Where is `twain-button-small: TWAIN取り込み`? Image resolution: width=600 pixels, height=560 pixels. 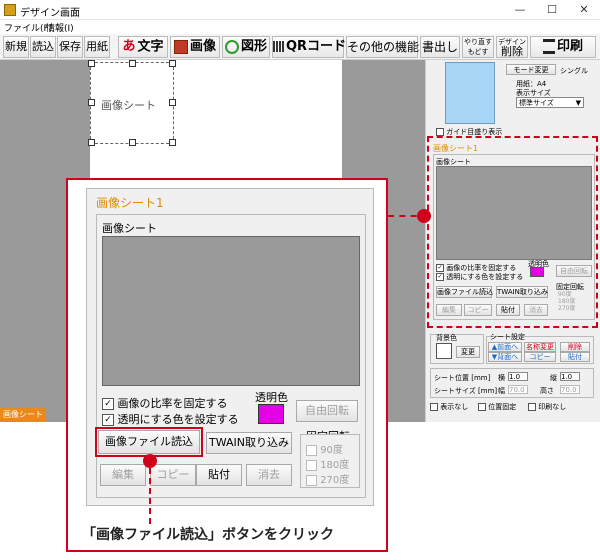
twain-button-small: TWAIN取り込み is located at coordinates (522, 292).